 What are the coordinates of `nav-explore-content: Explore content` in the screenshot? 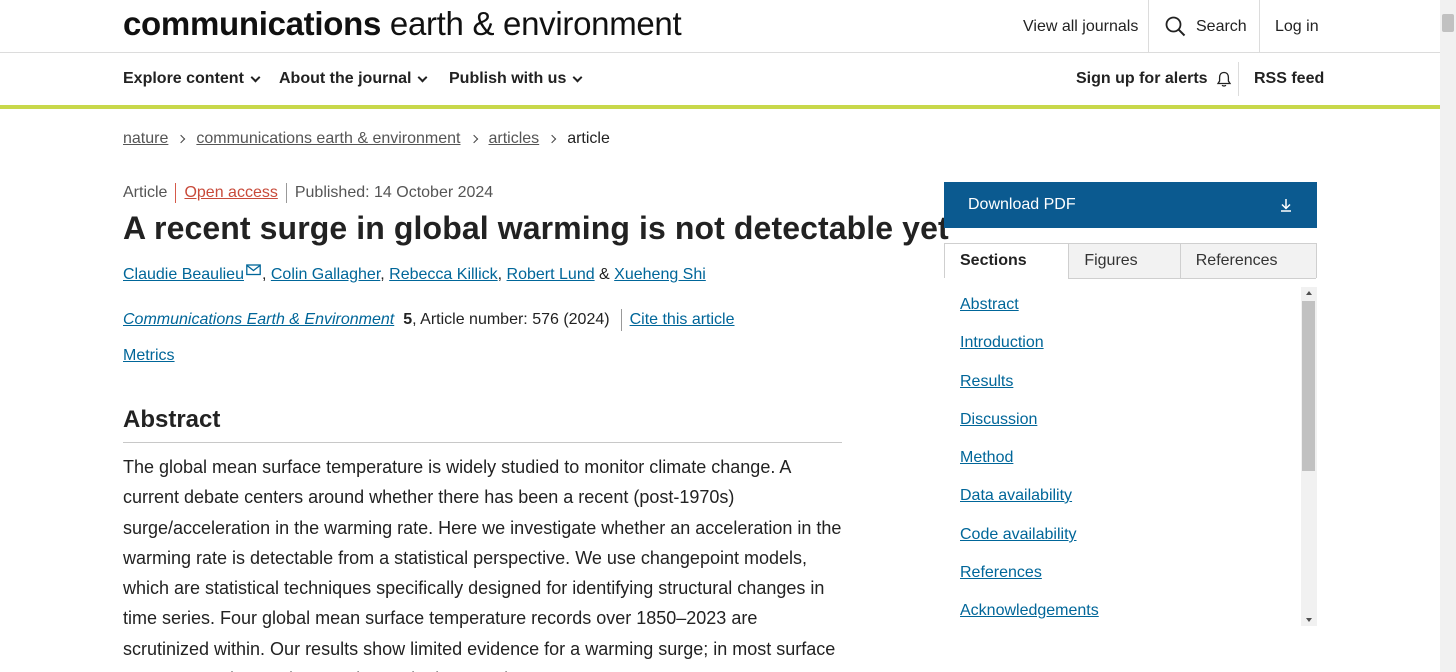 It's located at (192, 79).